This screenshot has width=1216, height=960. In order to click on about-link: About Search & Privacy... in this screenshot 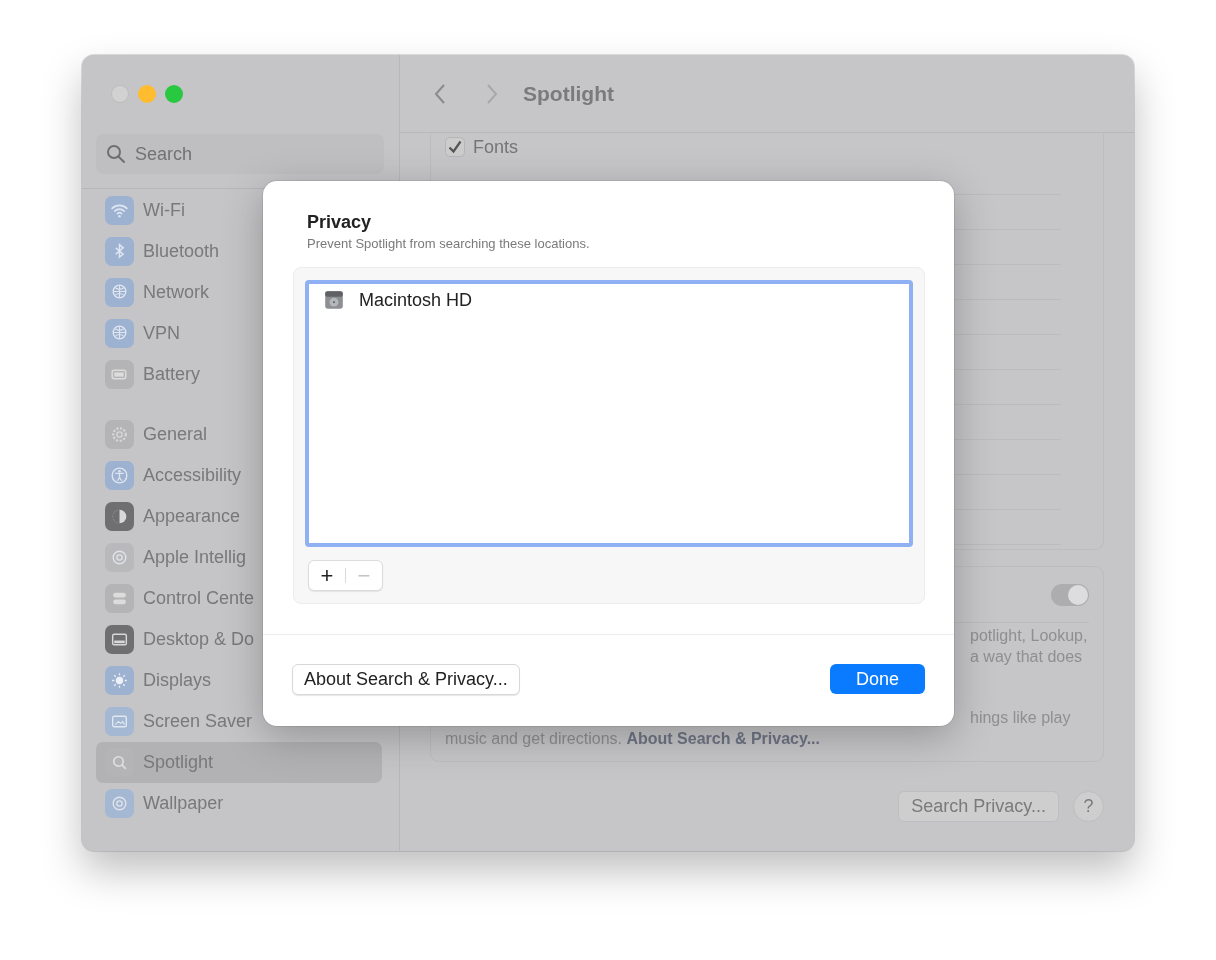, I will do `click(723, 738)`.